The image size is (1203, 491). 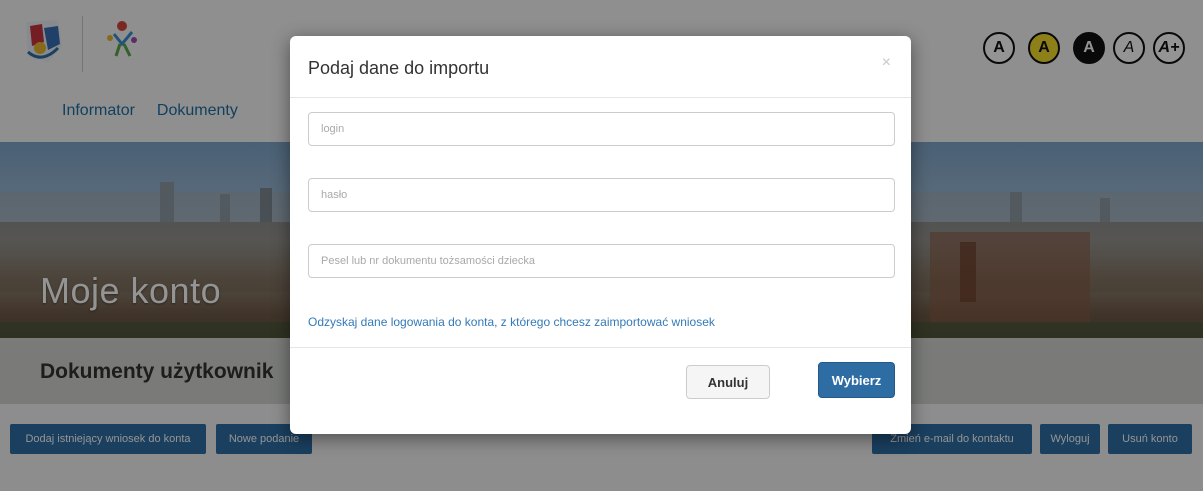 I want to click on password-input, so click(x=601, y=195).